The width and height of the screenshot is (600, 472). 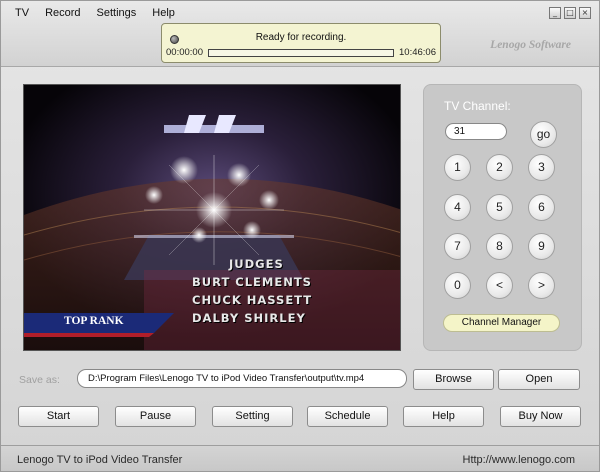 I want to click on judges-heading: JUDGES, so click(x=256, y=264).